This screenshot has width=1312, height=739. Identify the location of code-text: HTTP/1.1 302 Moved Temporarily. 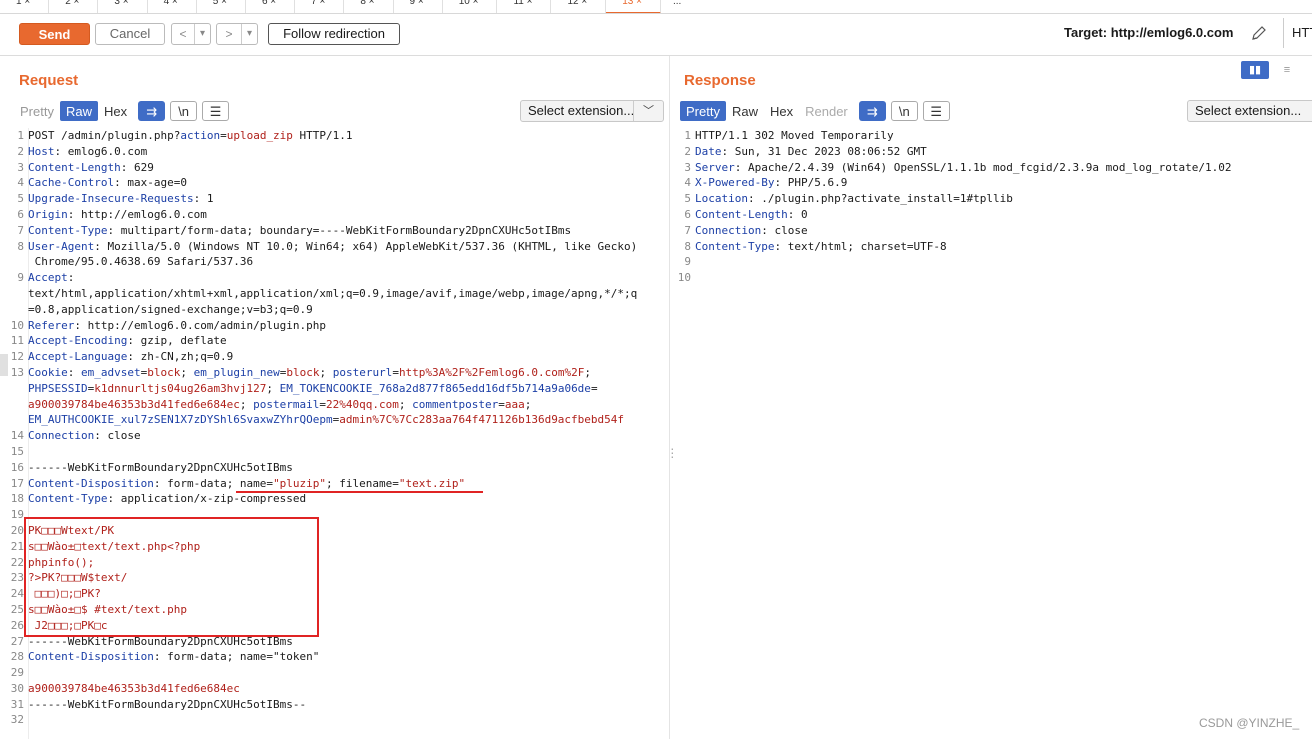
(794, 135).